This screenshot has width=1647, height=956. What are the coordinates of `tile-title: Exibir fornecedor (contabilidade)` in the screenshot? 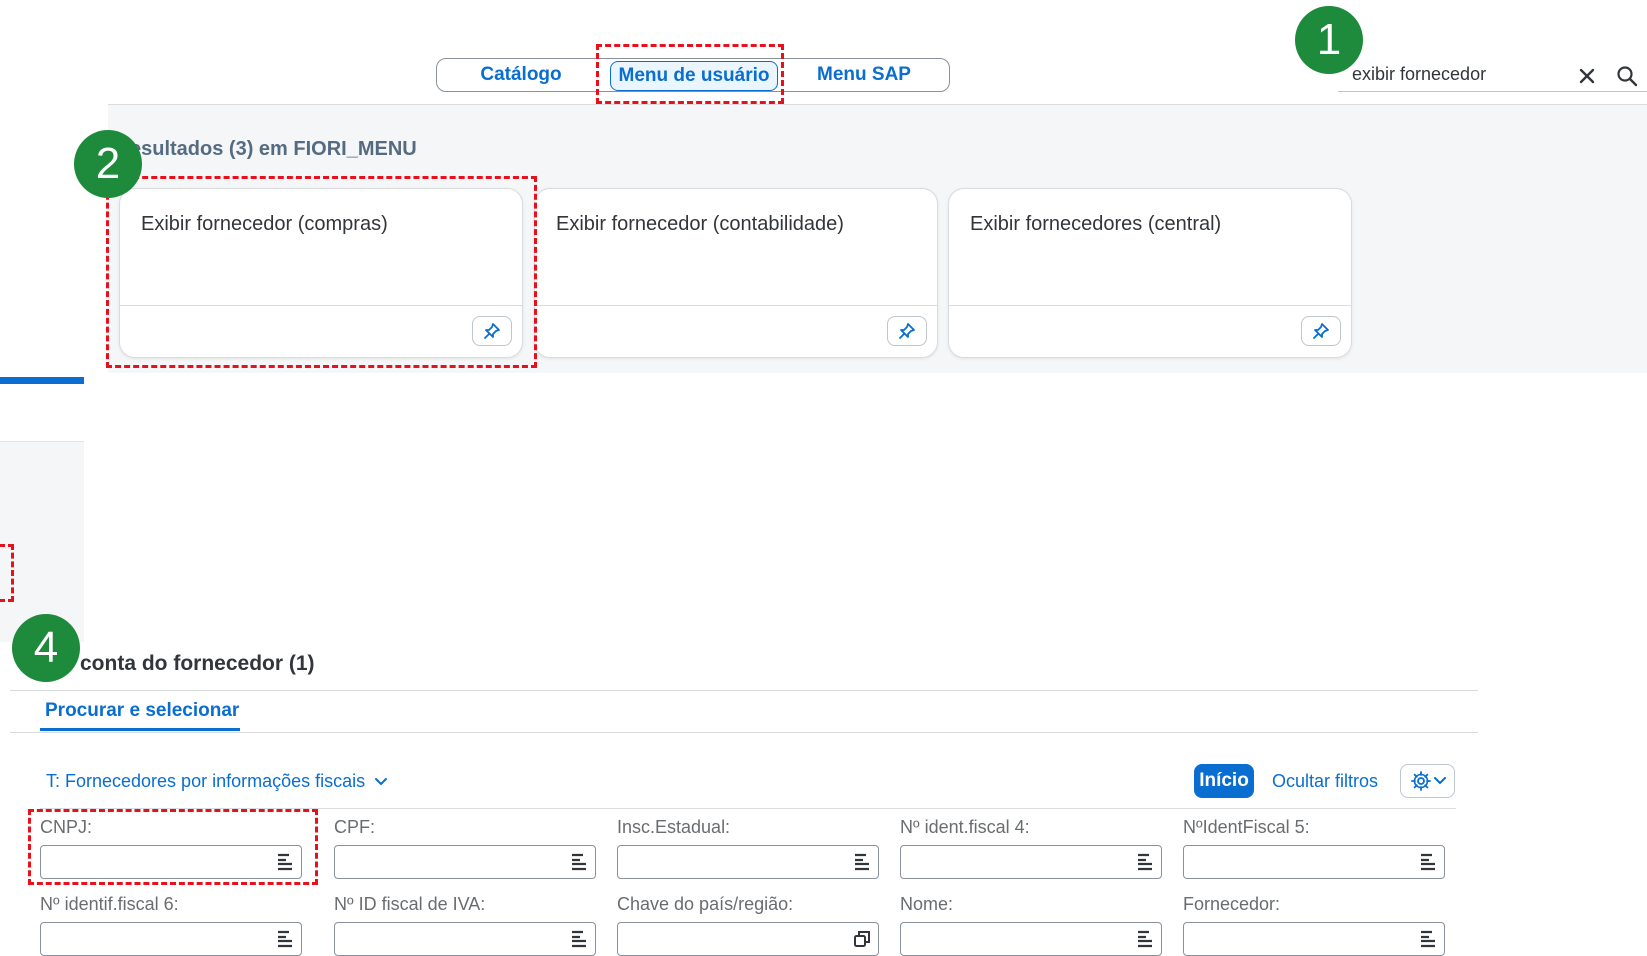 It's located at (700, 224).